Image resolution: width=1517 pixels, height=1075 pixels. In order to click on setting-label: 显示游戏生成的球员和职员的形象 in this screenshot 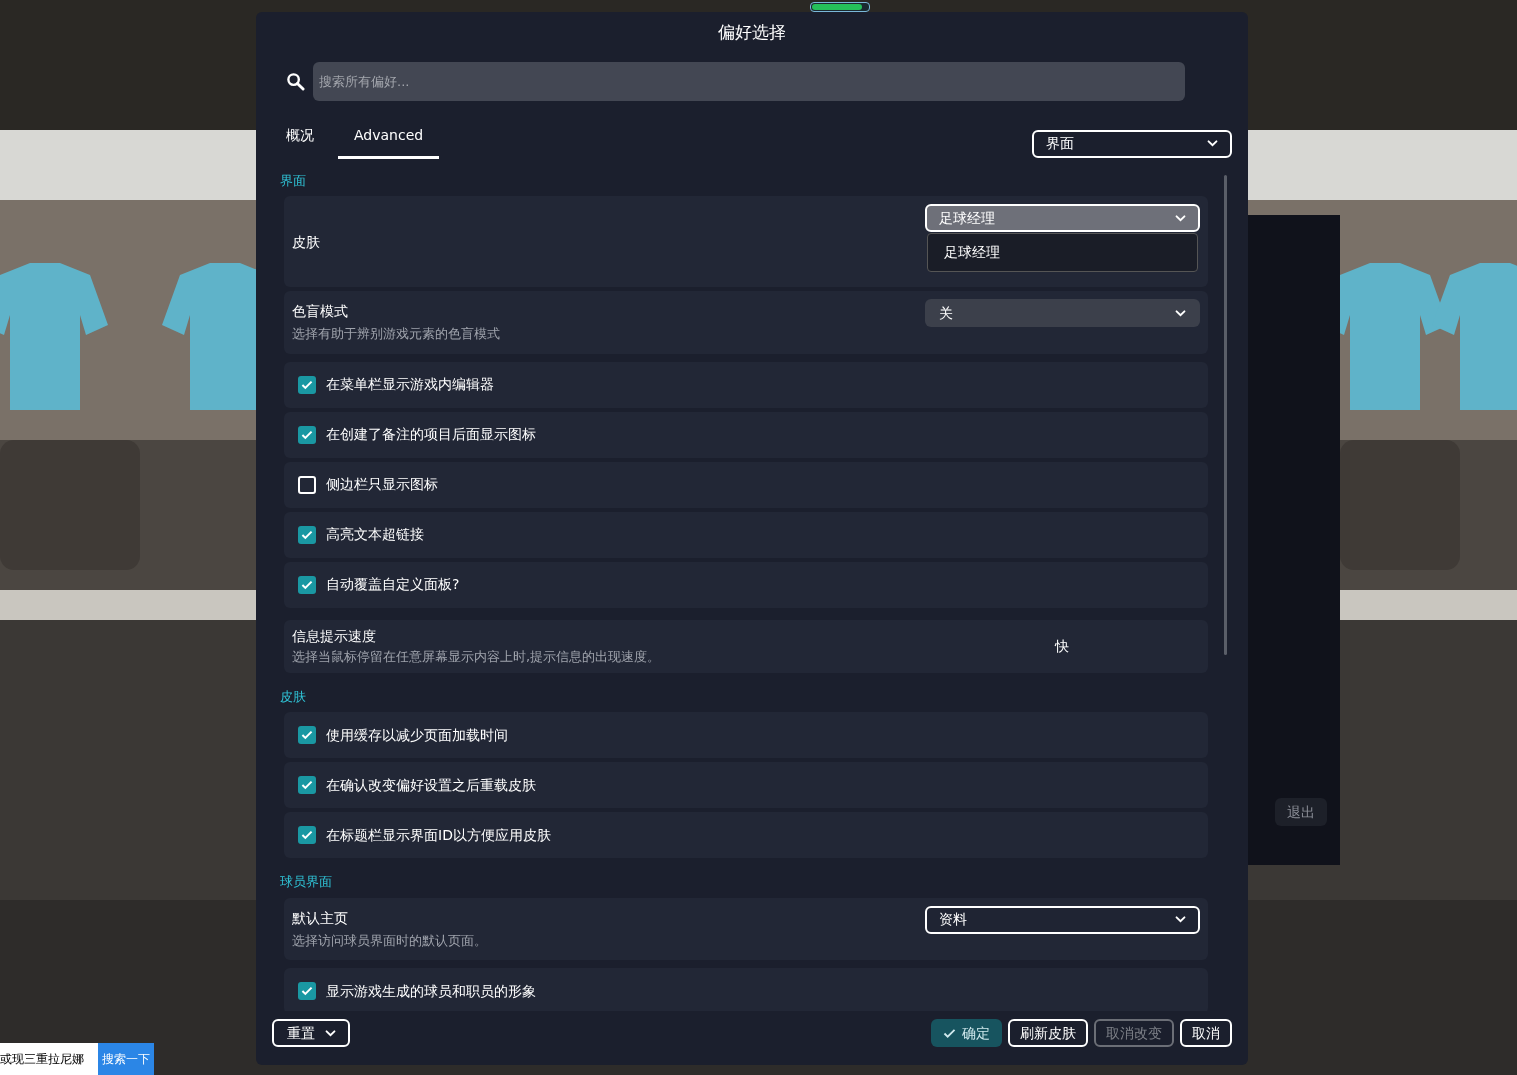, I will do `click(431, 991)`.